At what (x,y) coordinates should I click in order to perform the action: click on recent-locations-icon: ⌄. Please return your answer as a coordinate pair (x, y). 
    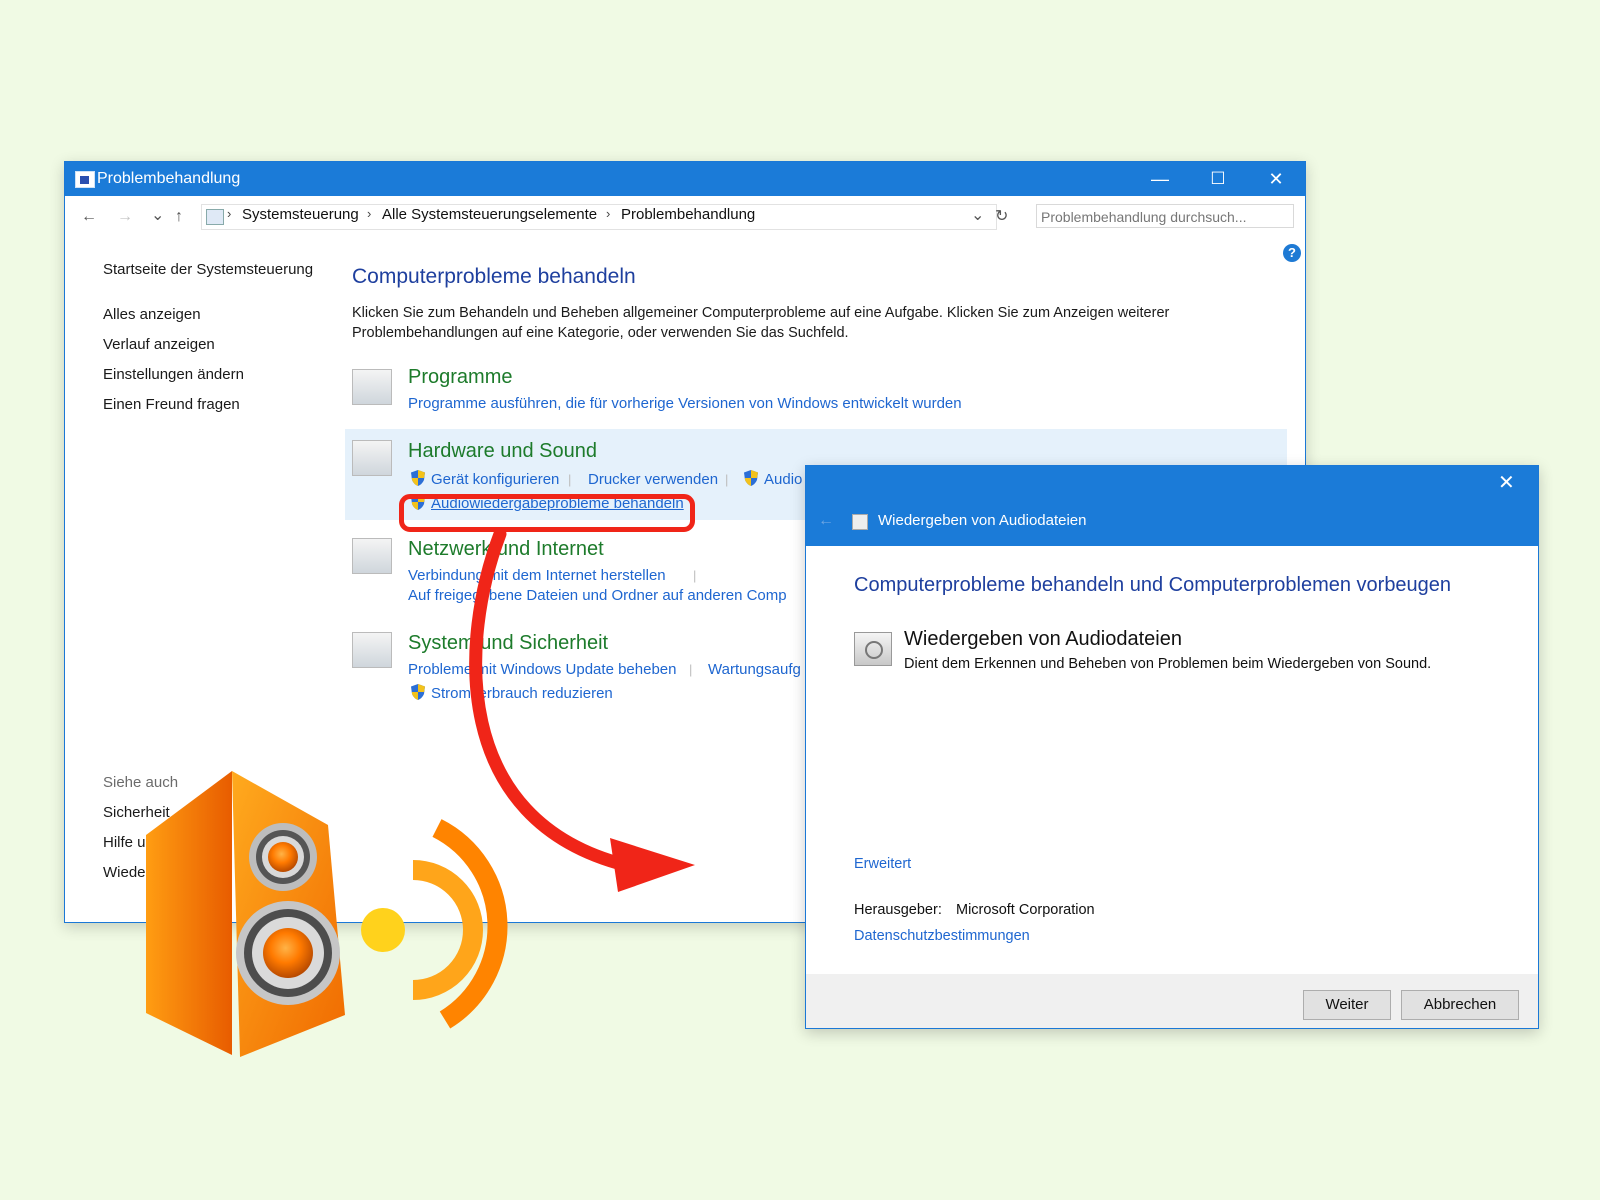
    Looking at the image, I should click on (157, 215).